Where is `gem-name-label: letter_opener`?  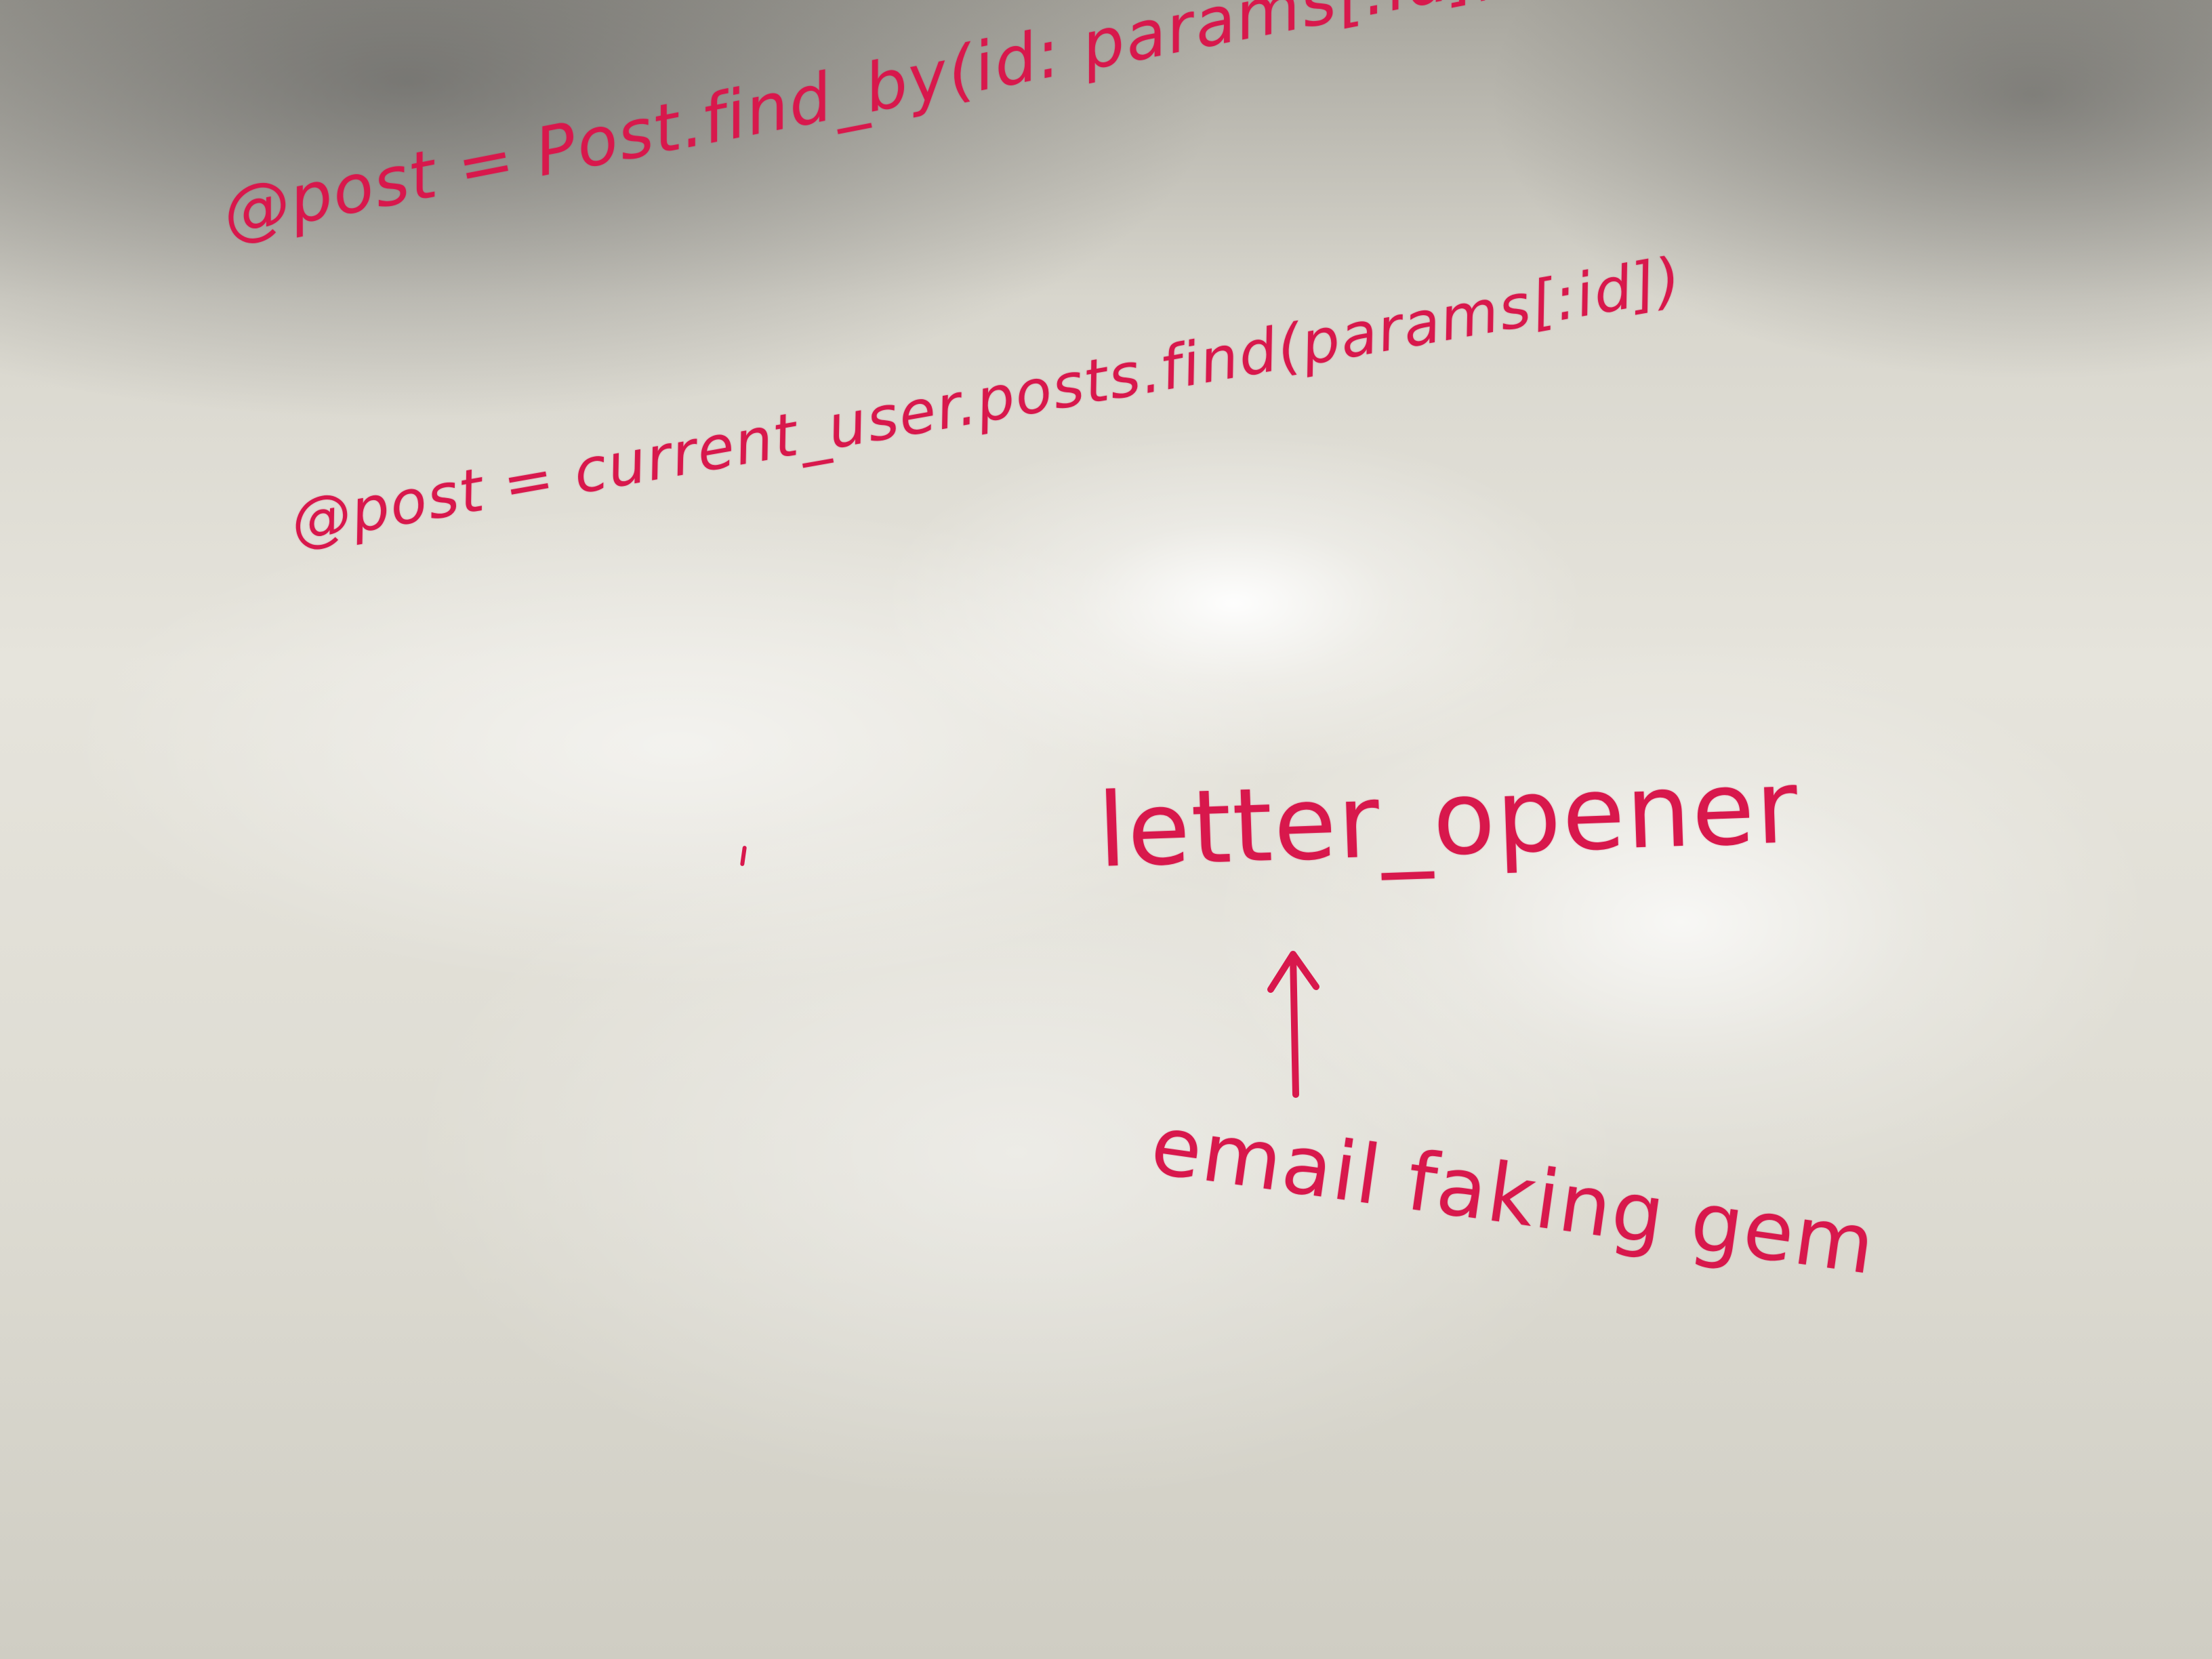
gem-name-label: letter_opener is located at coordinates (1448, 818).